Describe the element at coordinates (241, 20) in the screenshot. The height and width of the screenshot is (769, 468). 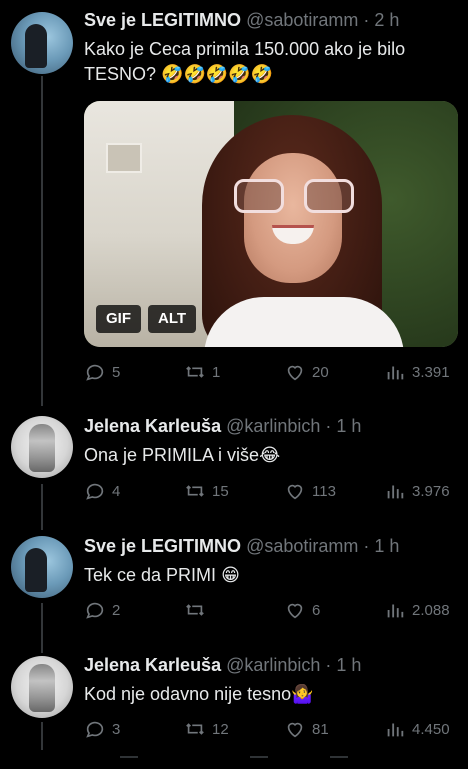
I see `tweet-header: Sve je LEGITIMNO @sabotiramm · 2 h` at that location.